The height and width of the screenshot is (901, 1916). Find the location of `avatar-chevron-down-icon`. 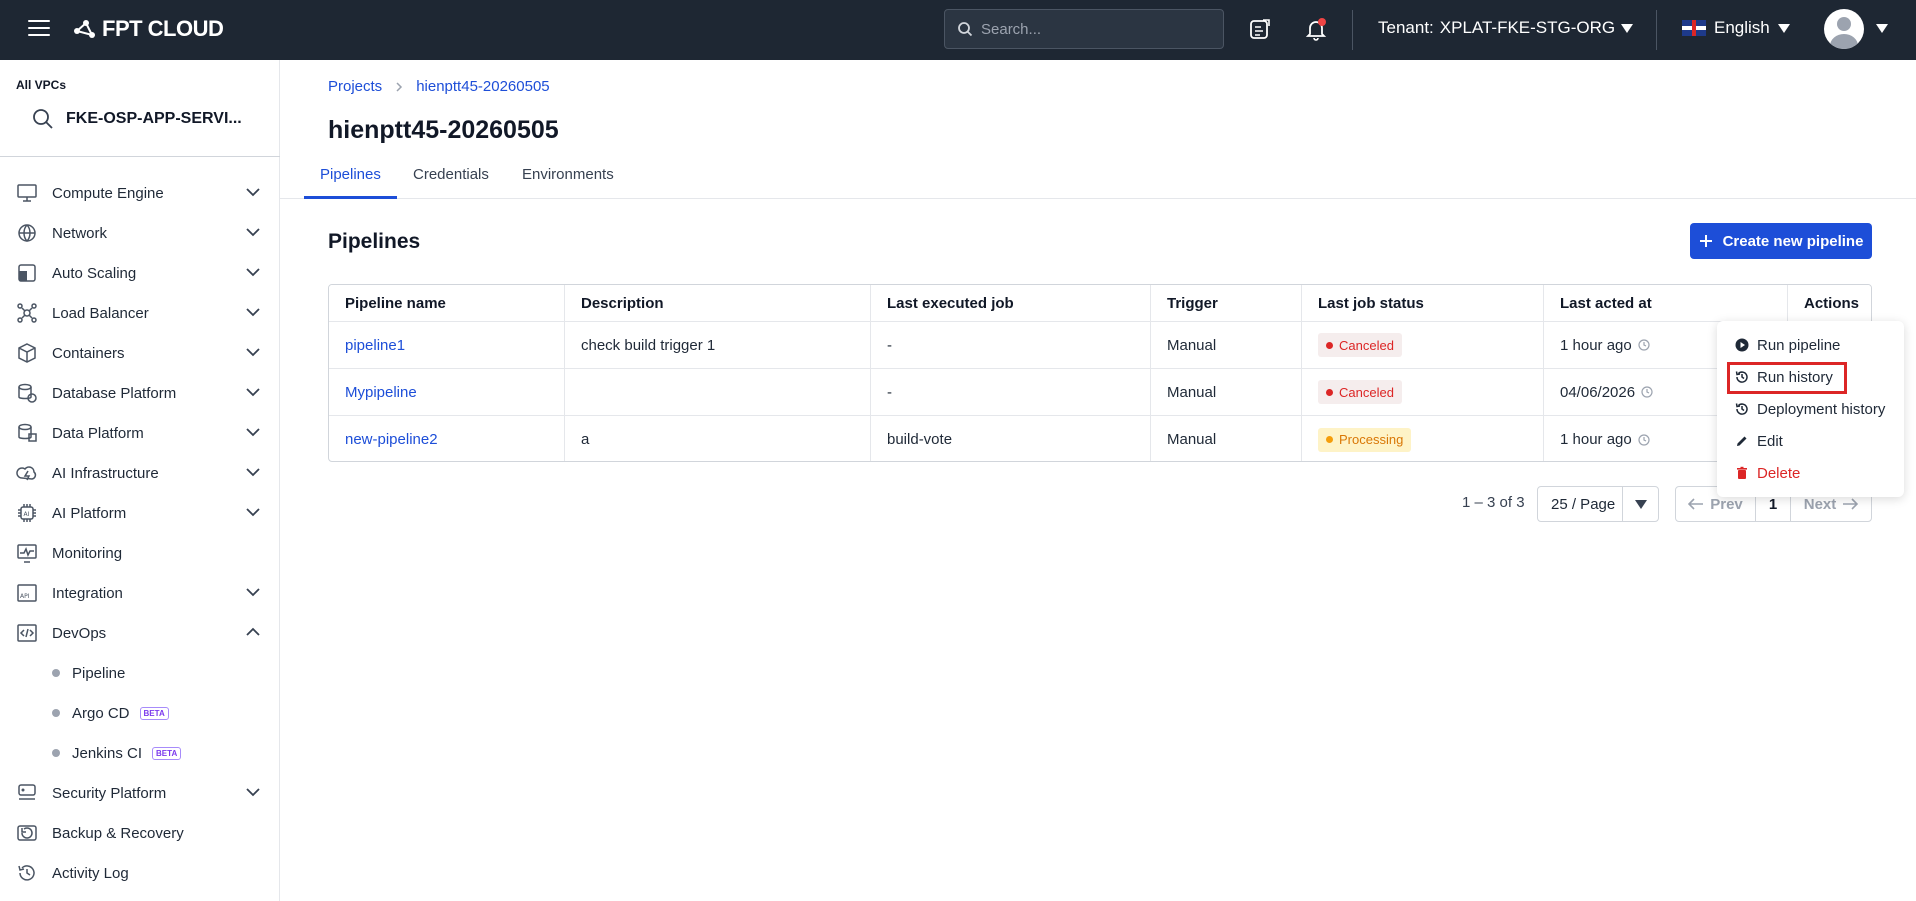

avatar-chevron-down-icon is located at coordinates (1882, 28).